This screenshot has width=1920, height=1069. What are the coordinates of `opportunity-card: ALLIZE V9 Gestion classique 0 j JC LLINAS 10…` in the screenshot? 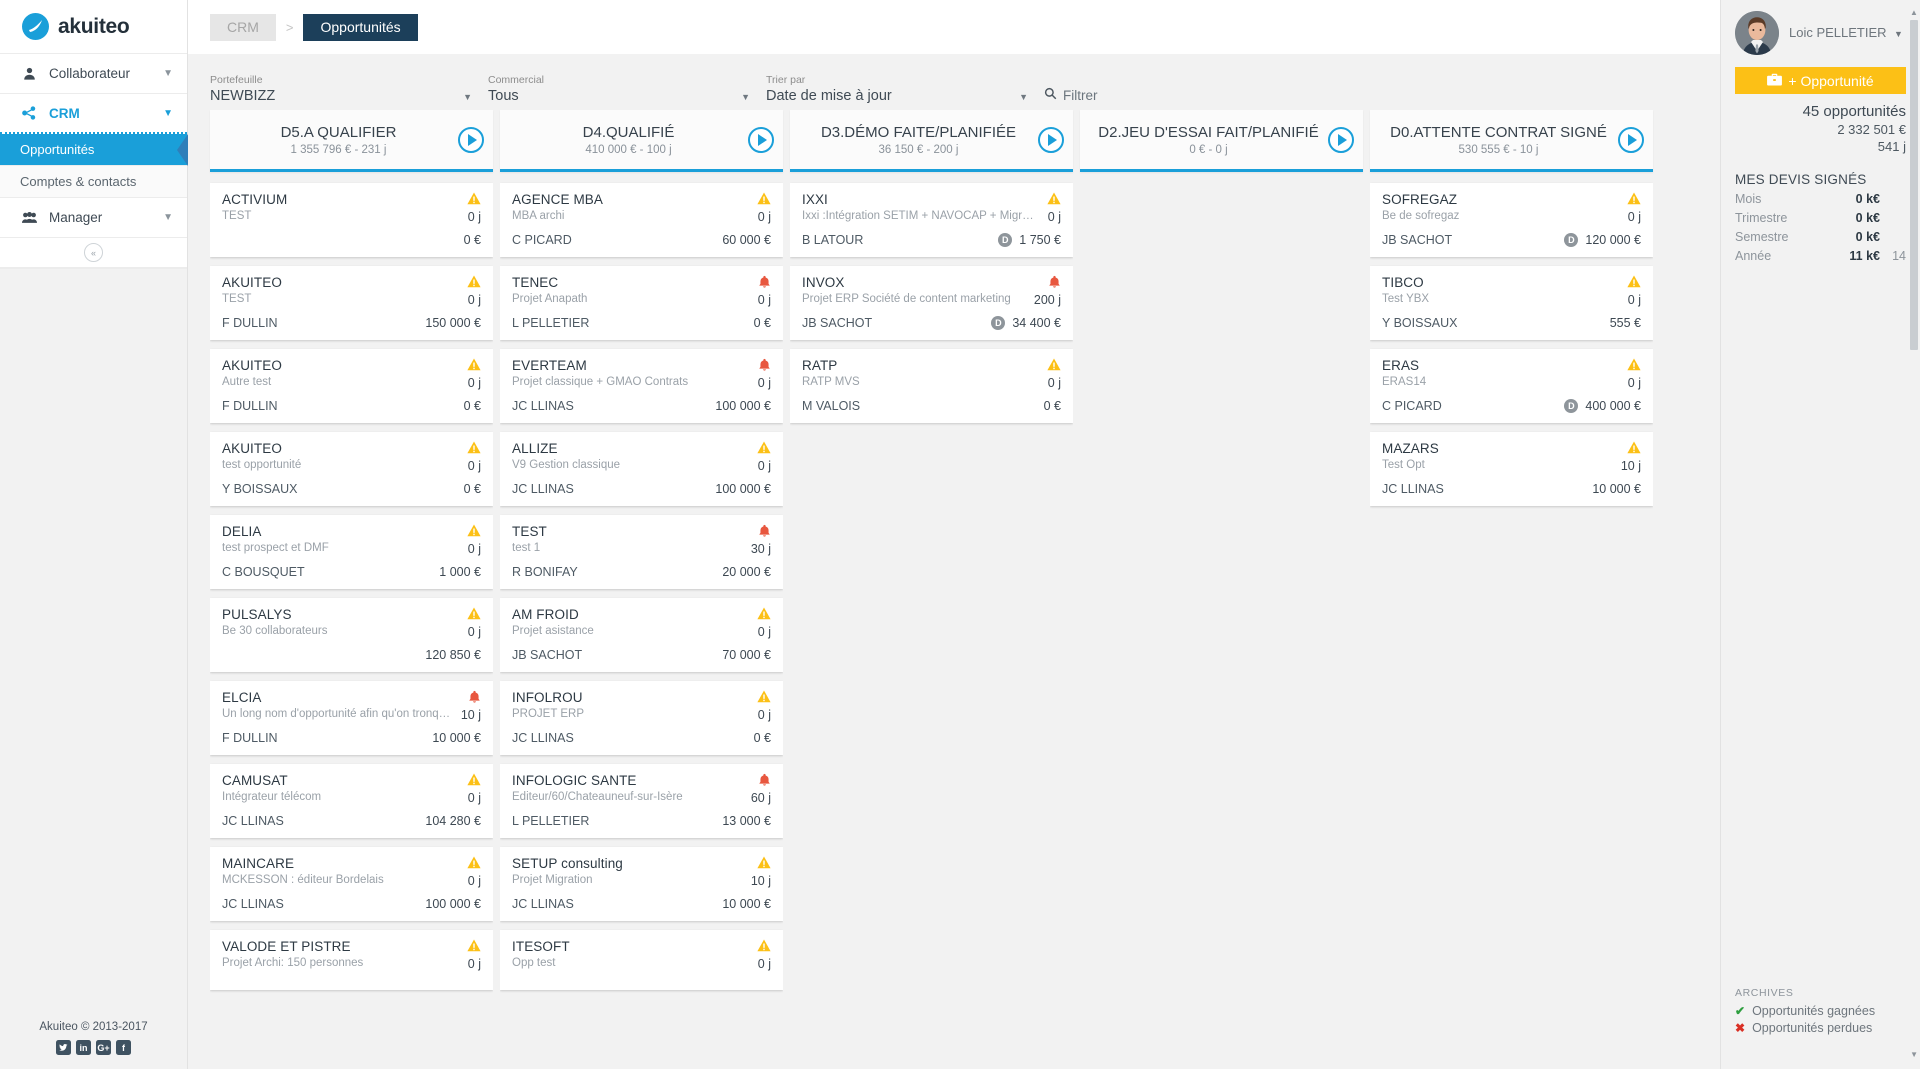 It's located at (641, 469).